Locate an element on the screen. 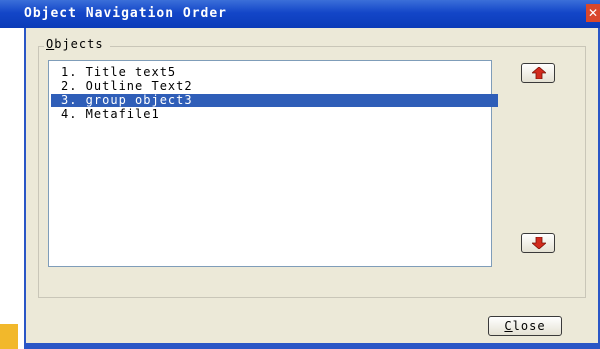 The height and width of the screenshot is (349, 600). arrow-up-icon is located at coordinates (539, 73).